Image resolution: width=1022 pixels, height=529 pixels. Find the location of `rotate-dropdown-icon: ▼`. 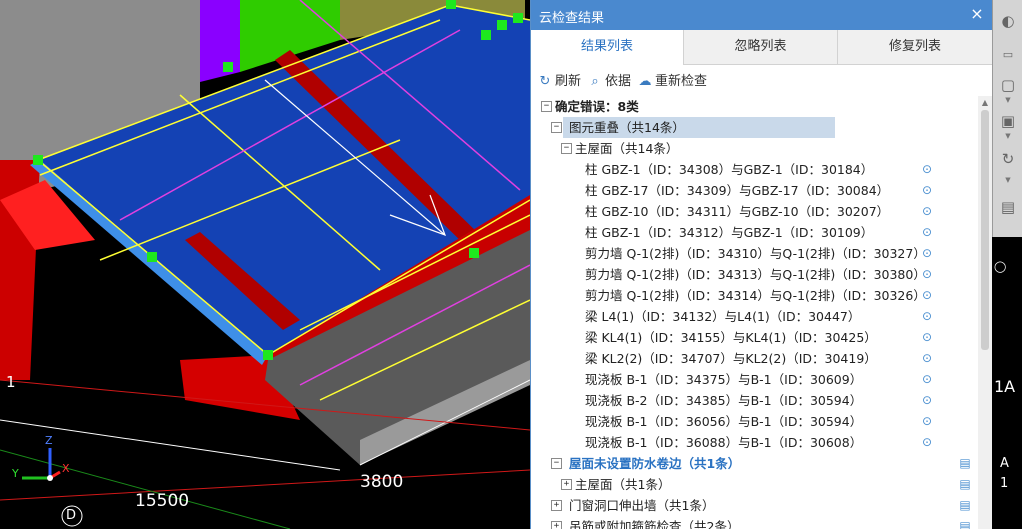

rotate-dropdown-icon: ▼ is located at coordinates (1008, 180).